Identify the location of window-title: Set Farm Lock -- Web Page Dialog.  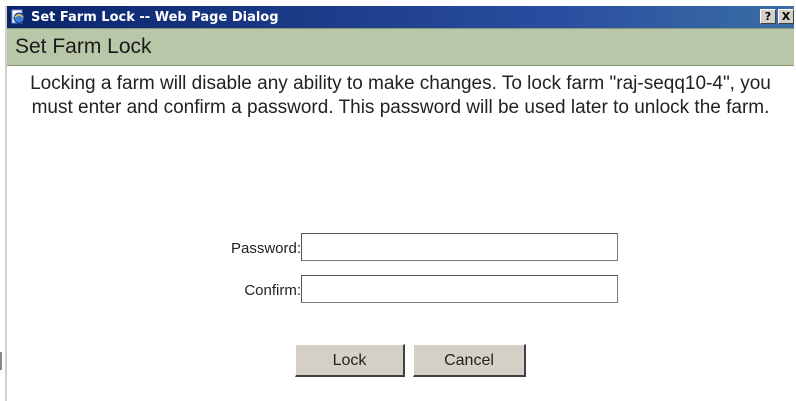
(155, 17).